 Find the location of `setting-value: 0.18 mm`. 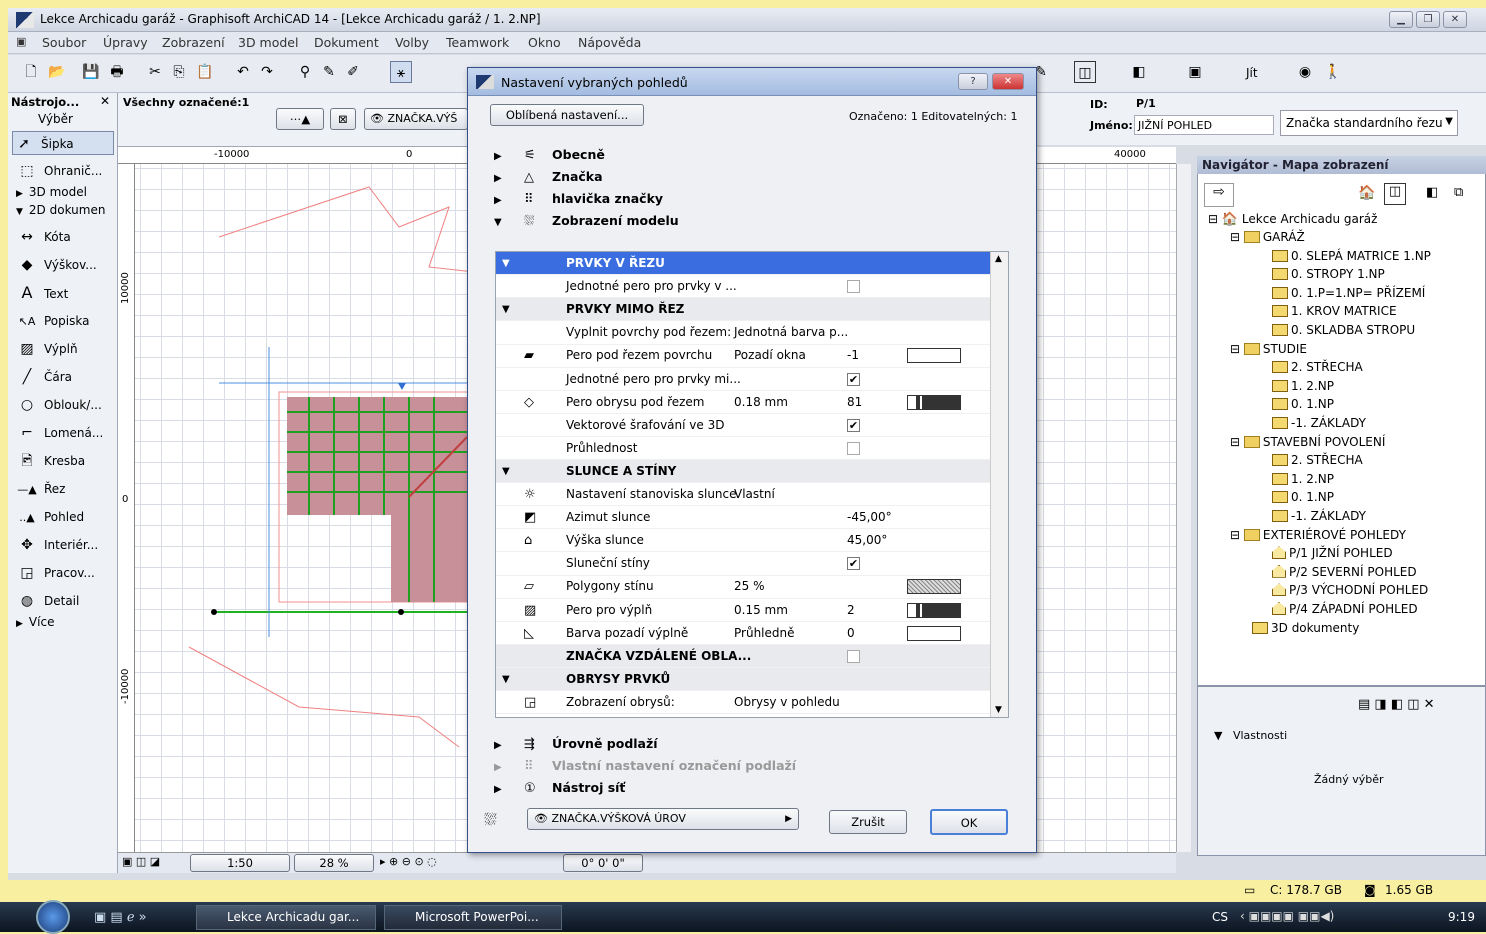

setting-value: 0.18 mm is located at coordinates (761, 402).